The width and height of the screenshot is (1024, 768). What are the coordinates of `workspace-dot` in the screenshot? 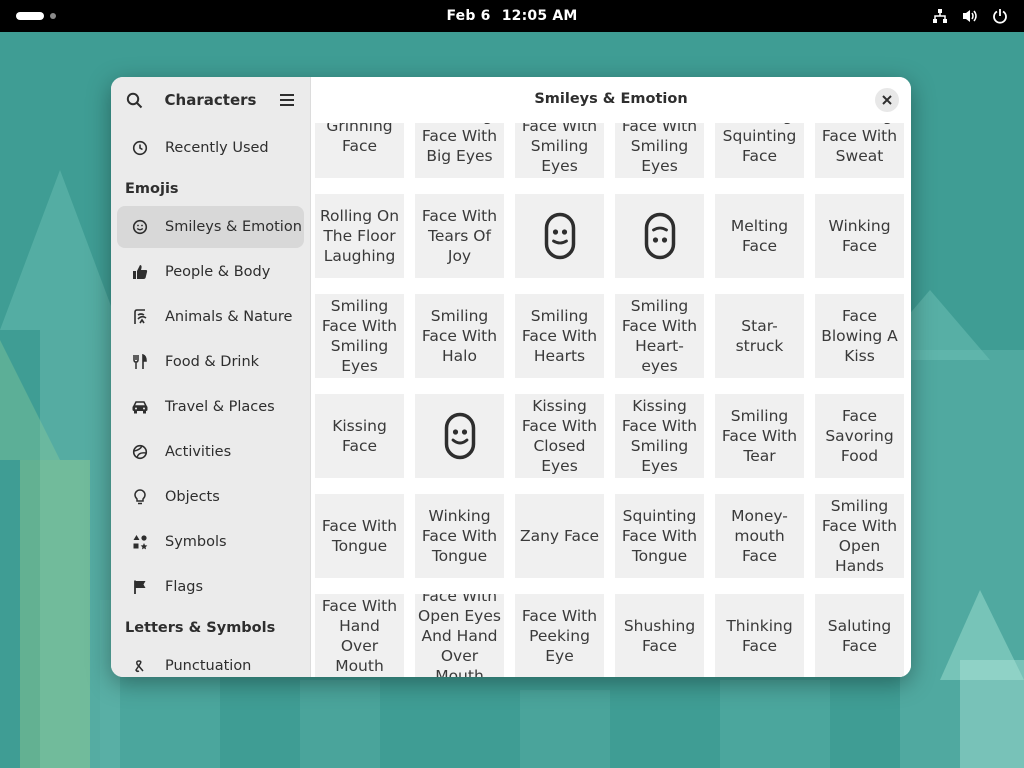 It's located at (53, 16).